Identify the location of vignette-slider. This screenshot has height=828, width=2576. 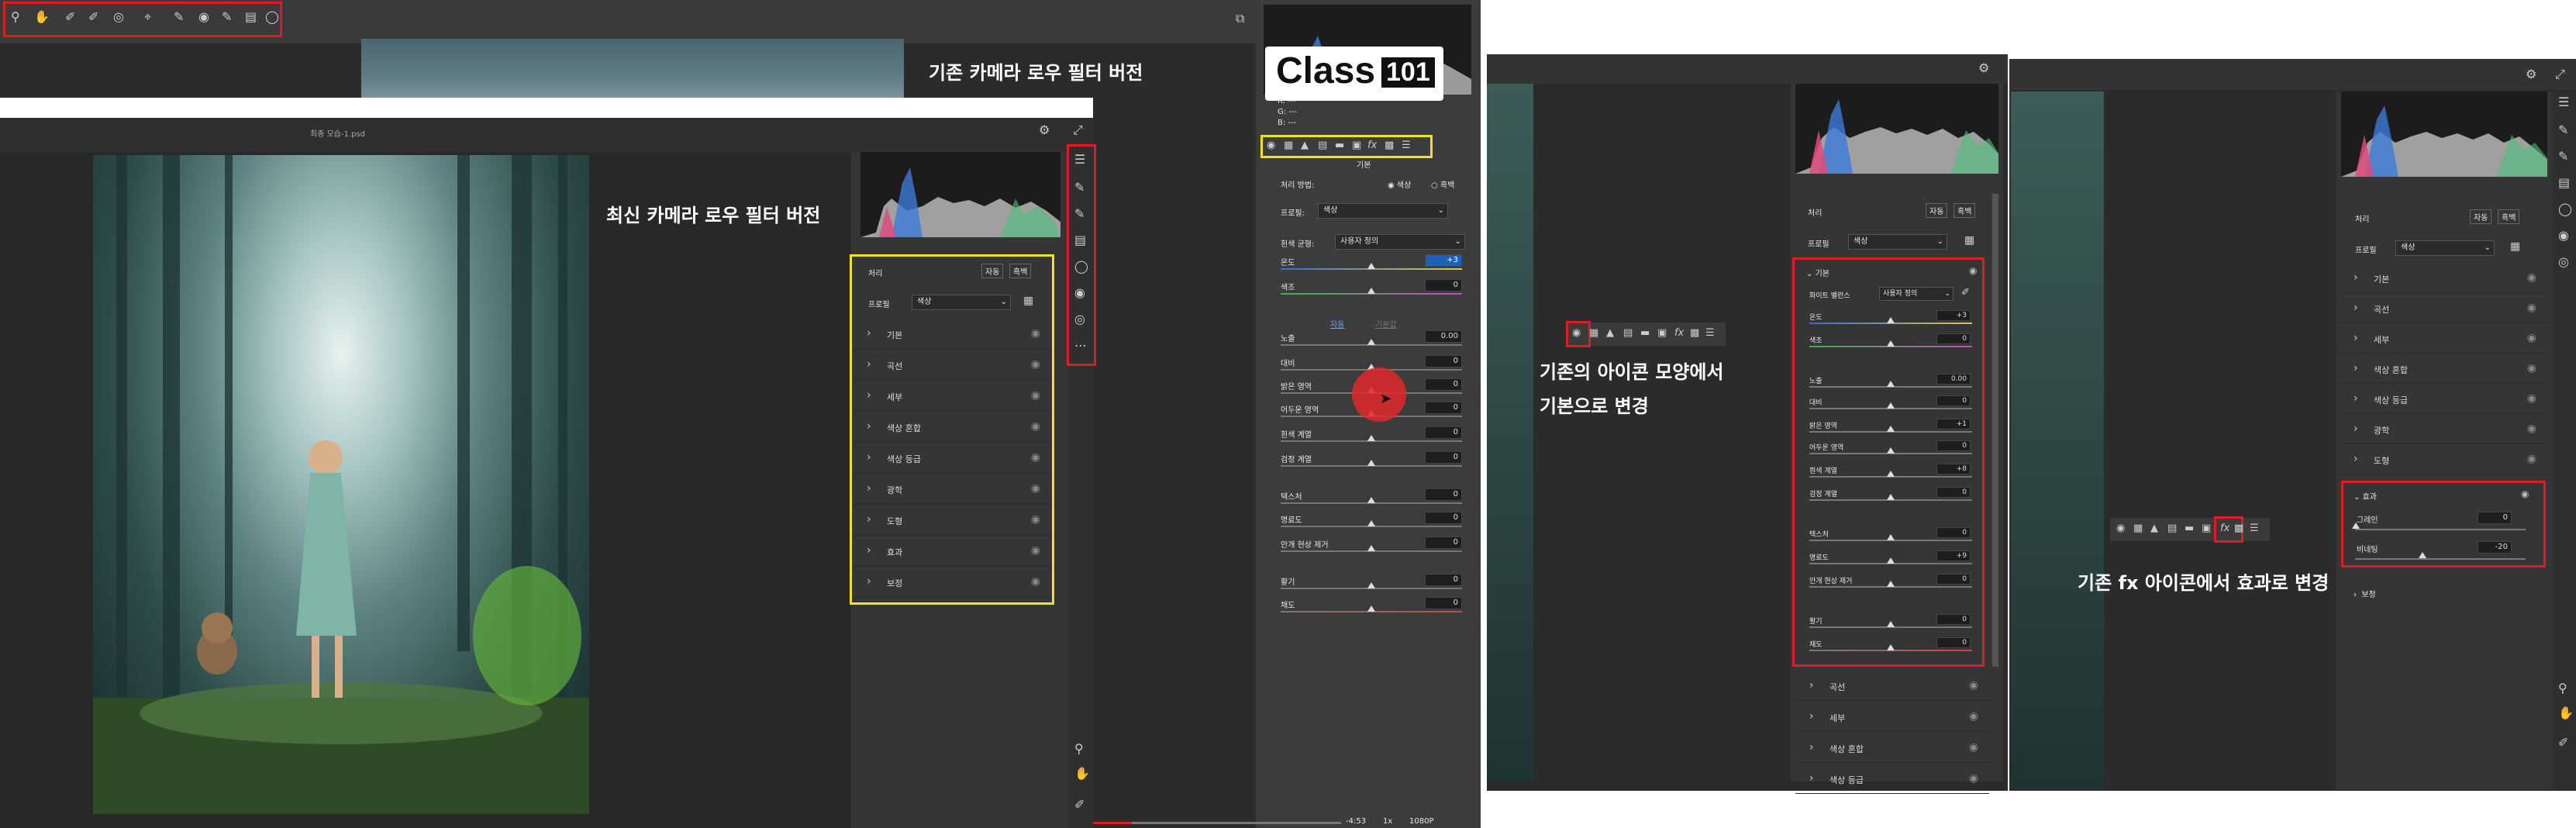
(2440, 559).